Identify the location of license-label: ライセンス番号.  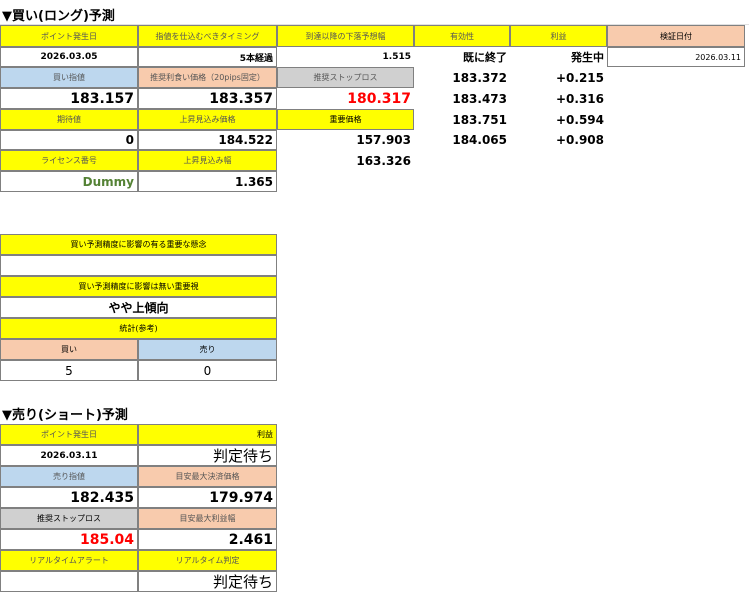
(69, 160).